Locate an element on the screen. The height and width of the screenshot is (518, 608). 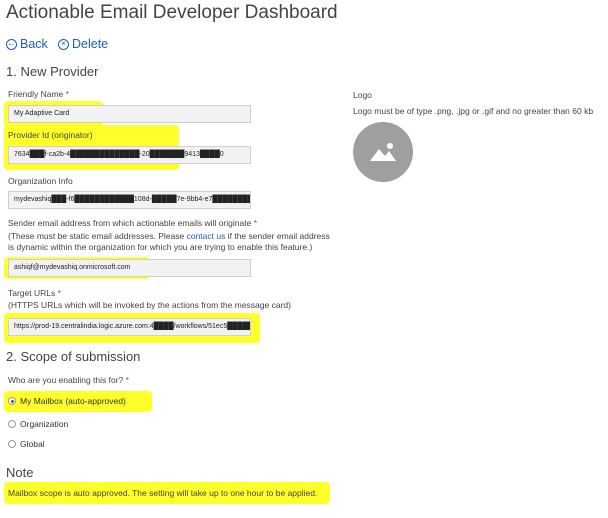
target-urls-label: Target URLs * is located at coordinates (34, 293).